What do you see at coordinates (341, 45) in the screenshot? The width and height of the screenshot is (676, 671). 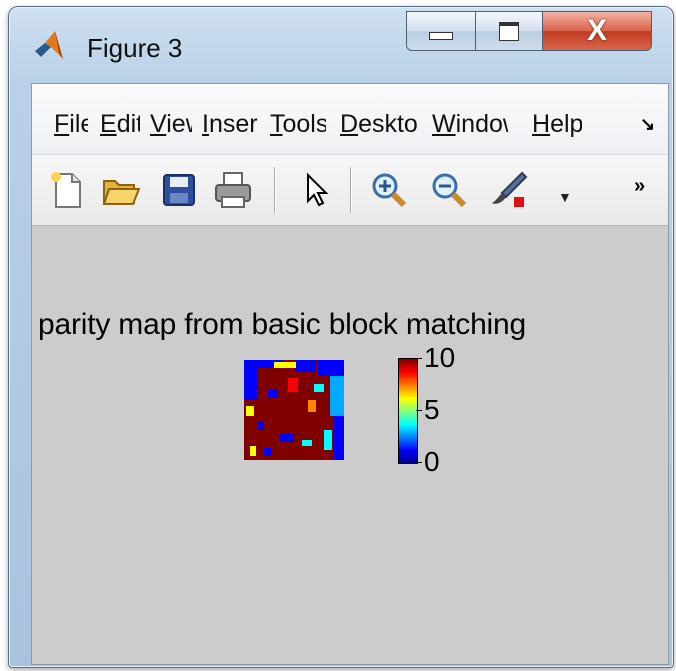 I see `title-bar: Figure 3 X` at bounding box center [341, 45].